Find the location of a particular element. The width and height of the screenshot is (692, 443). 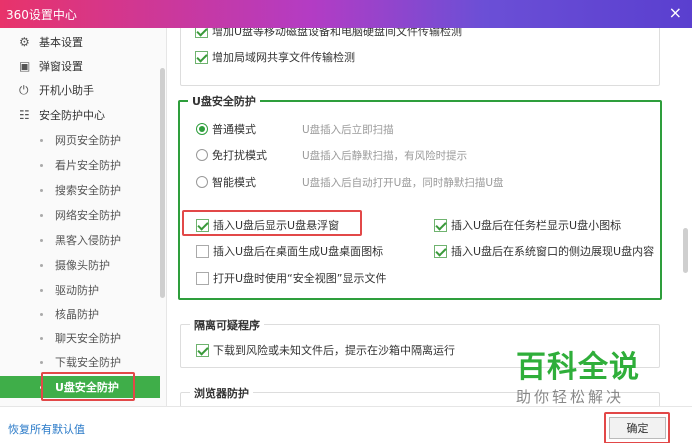

mode-label: 智能模式 is located at coordinates (234, 182).